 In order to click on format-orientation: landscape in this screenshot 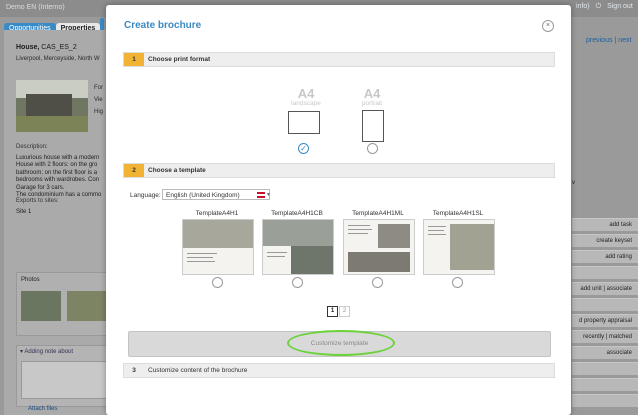, I will do `click(306, 103)`.